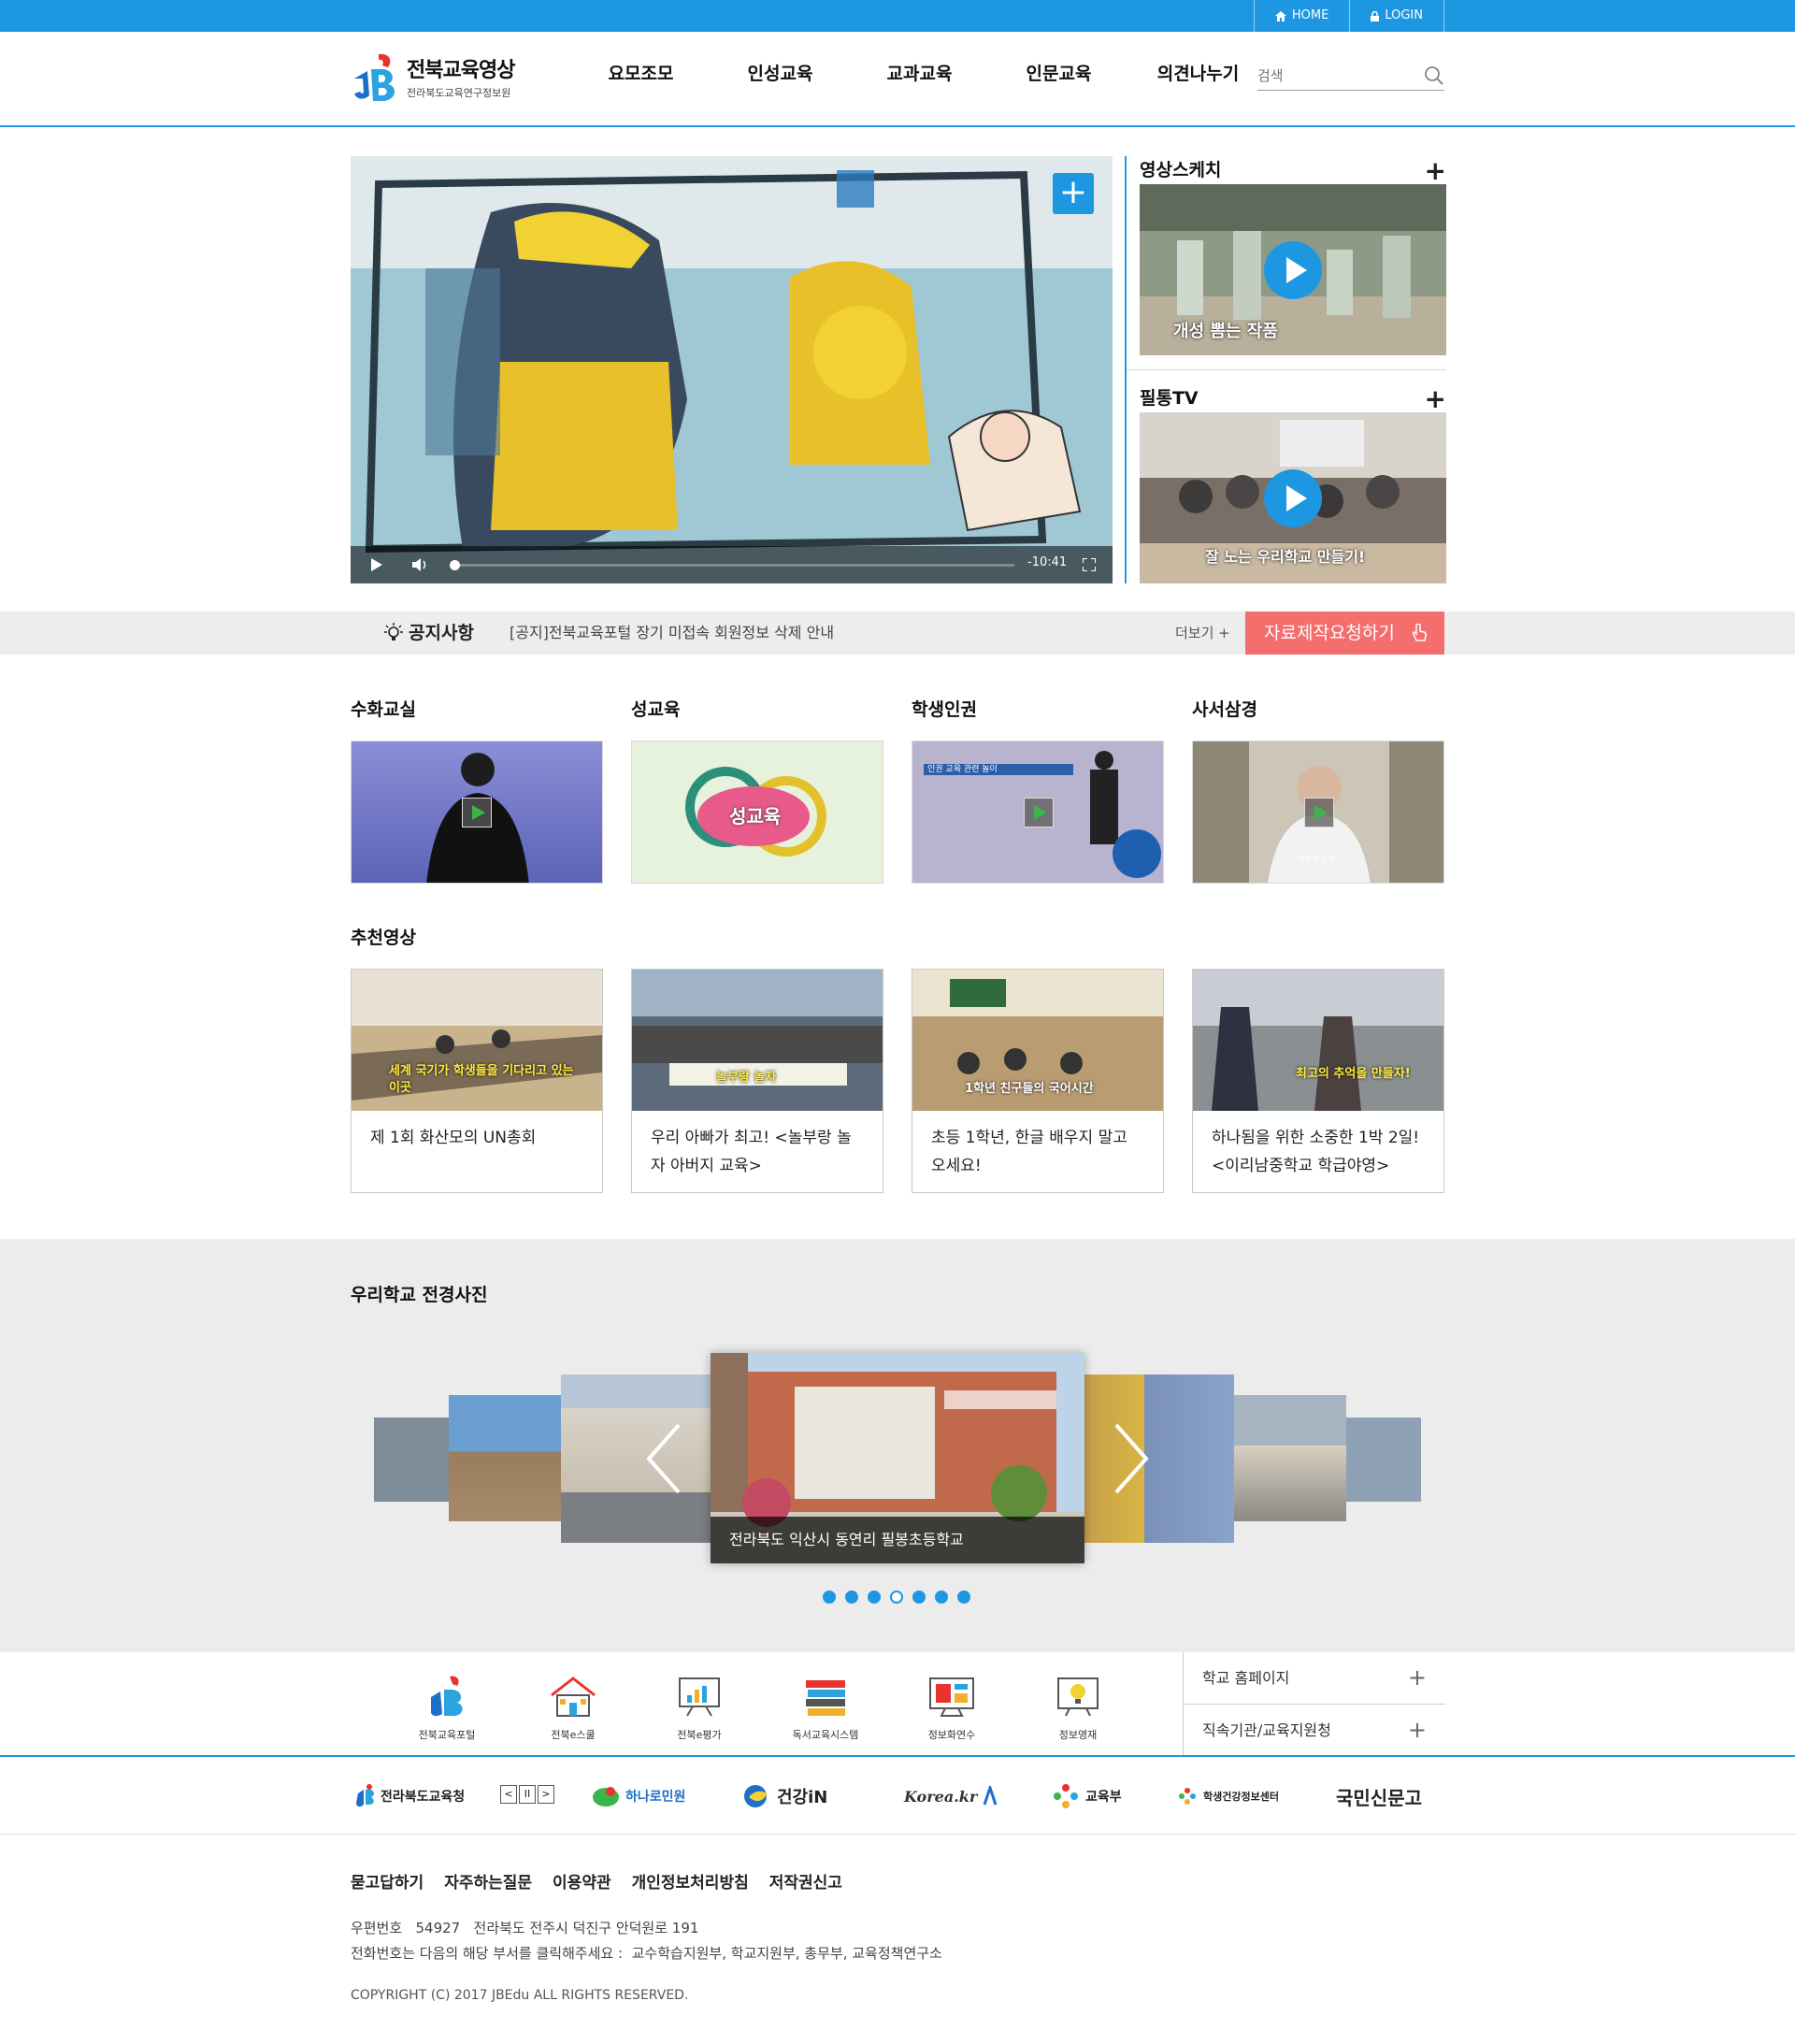  What do you see at coordinates (1058, 74) in the screenshot?
I see `nav-item-humanities-education: 인문교육` at bounding box center [1058, 74].